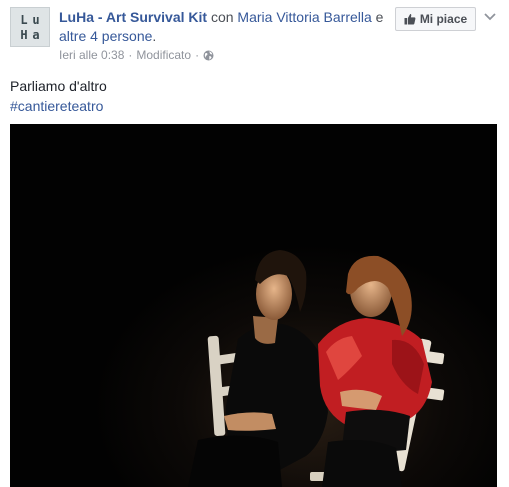  What do you see at coordinates (24, 20) in the screenshot?
I see `avatar-letter: L` at bounding box center [24, 20].